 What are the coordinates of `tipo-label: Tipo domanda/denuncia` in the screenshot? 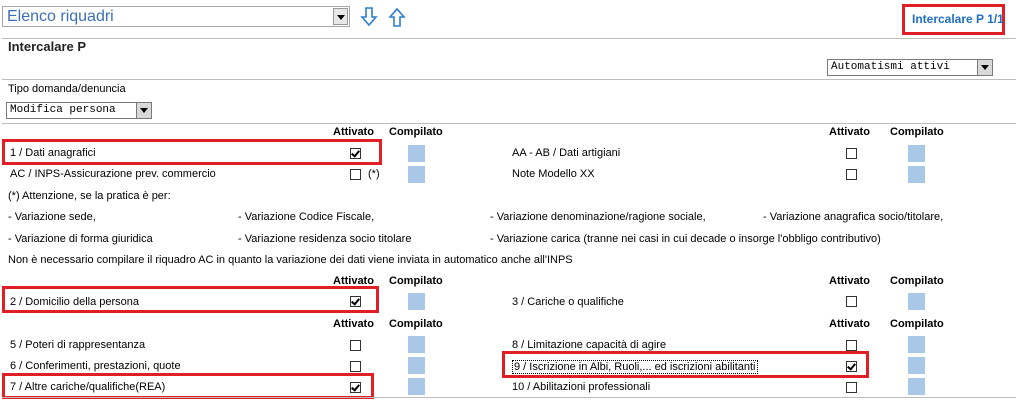 It's located at (67, 89).